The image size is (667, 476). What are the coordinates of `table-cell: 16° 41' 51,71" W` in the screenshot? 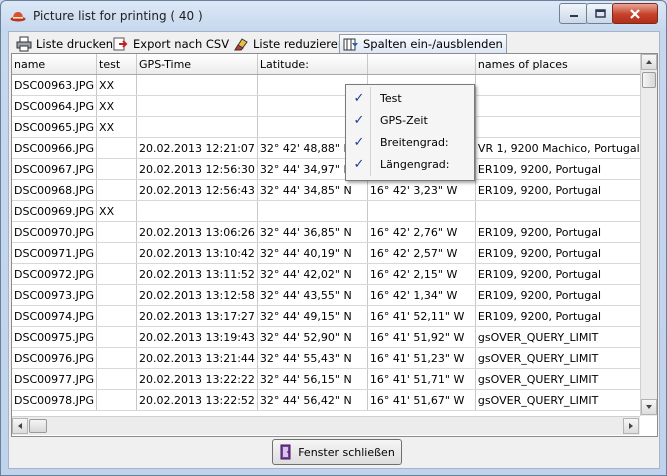 It's located at (421, 379).